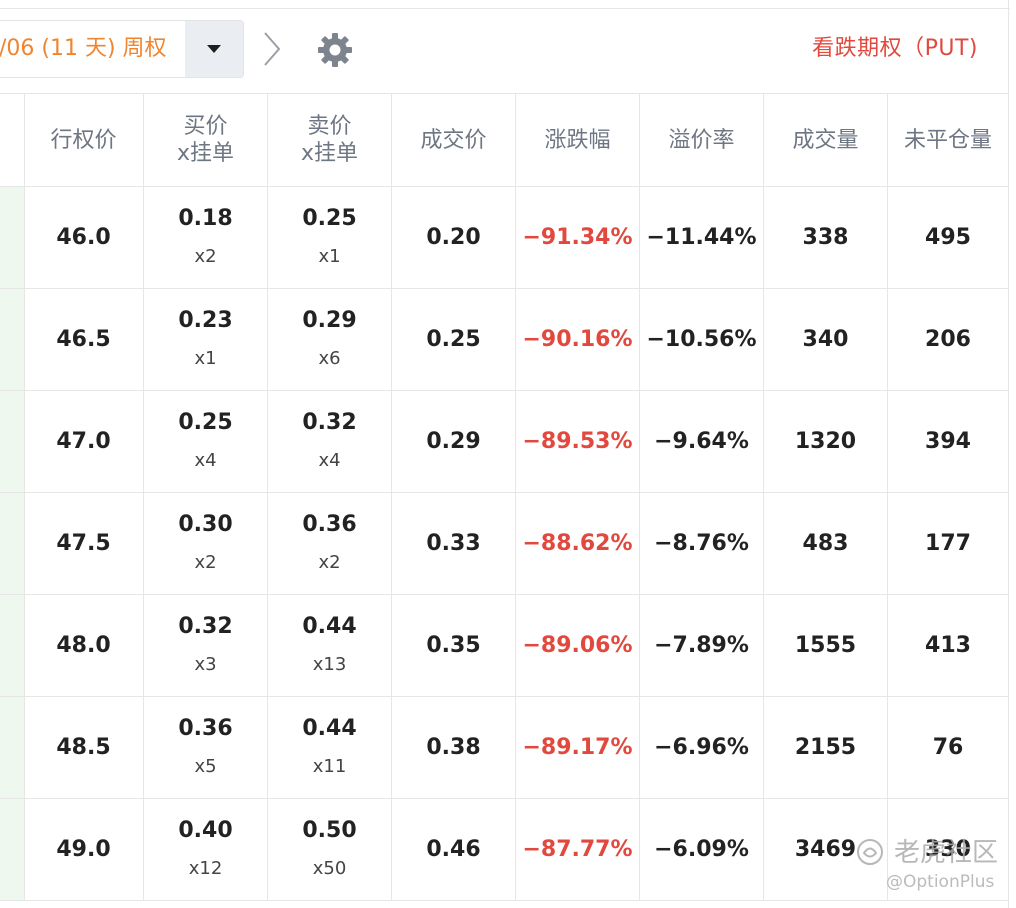 Image resolution: width=1016 pixels, height=908 pixels. Describe the element at coordinates (825, 237) in the screenshot. I see `volume-cell: 338` at that location.